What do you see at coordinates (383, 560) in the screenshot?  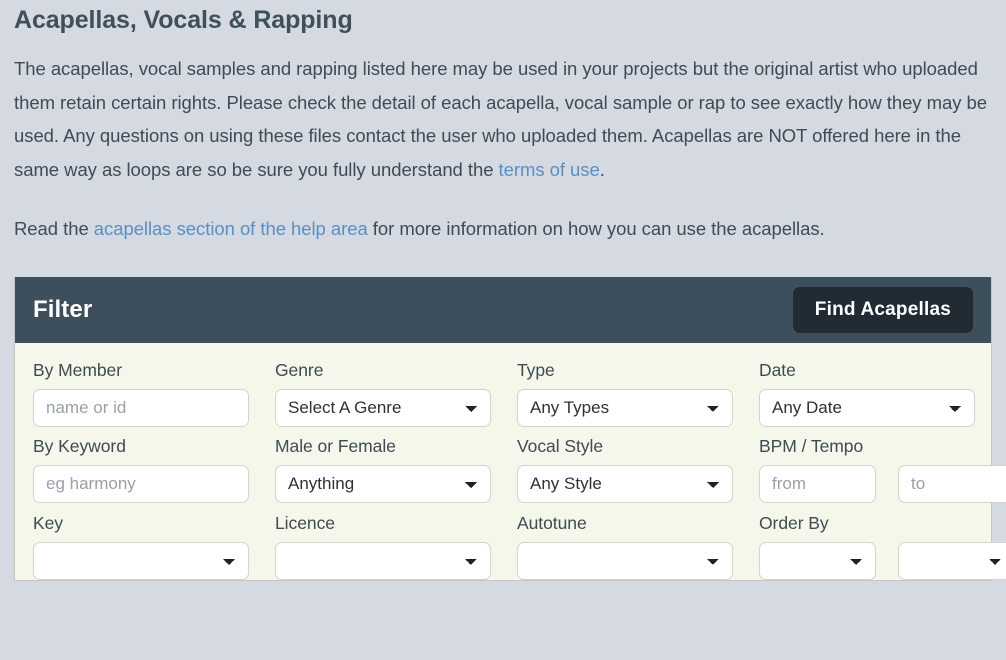 I see `licence-select` at bounding box center [383, 560].